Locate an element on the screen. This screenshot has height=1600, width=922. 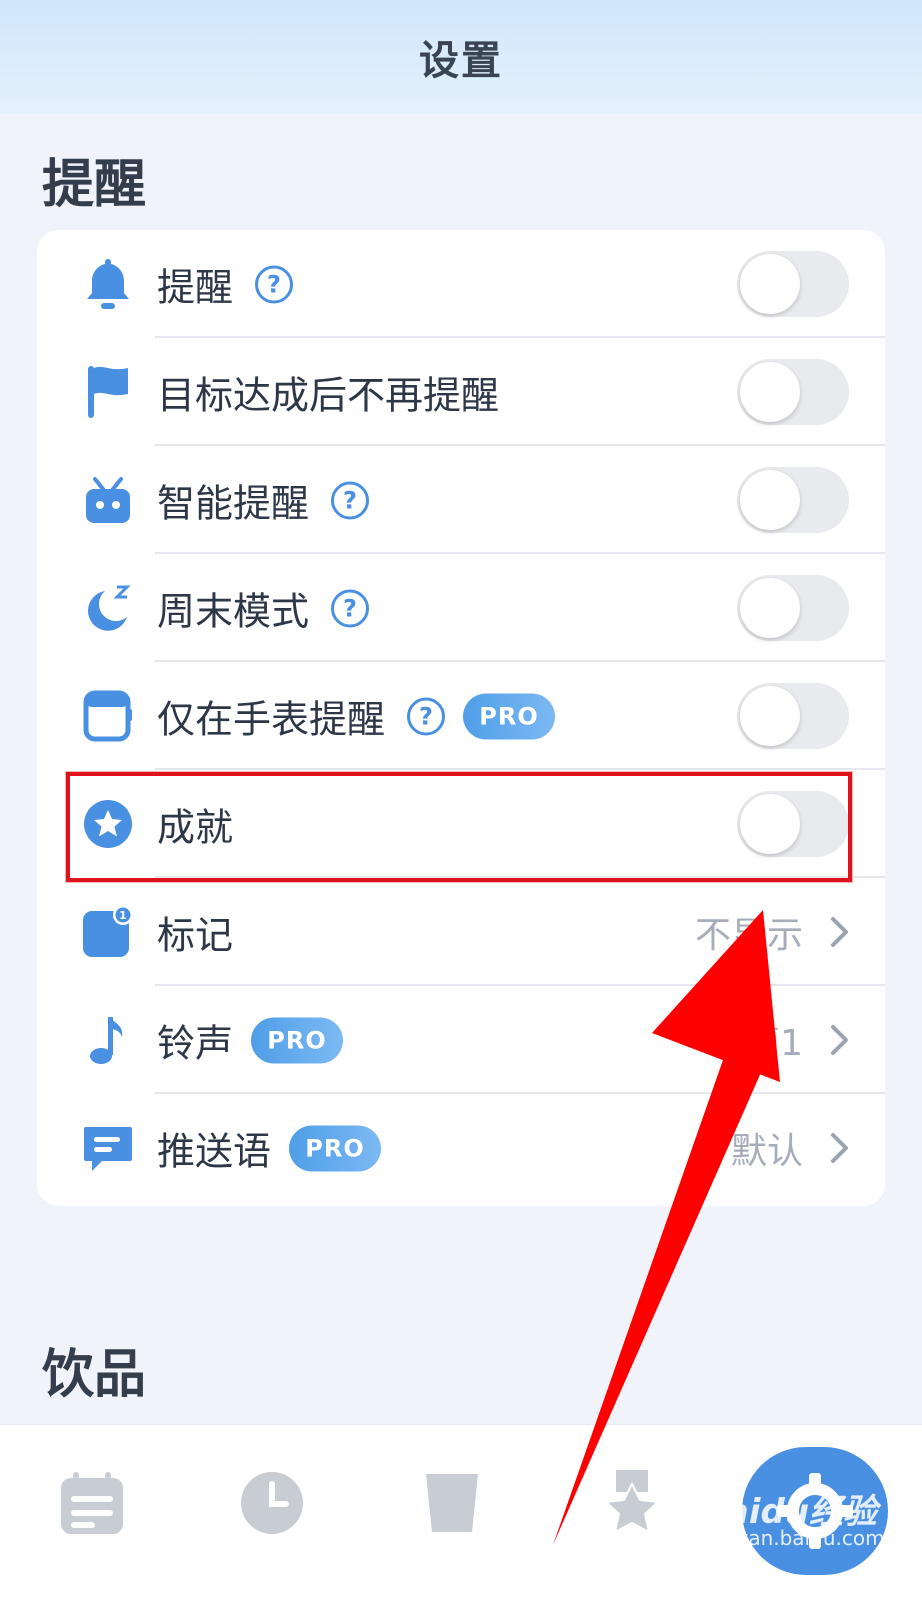
row-label-wrap: 周末模式 ? is located at coordinates (263, 608).